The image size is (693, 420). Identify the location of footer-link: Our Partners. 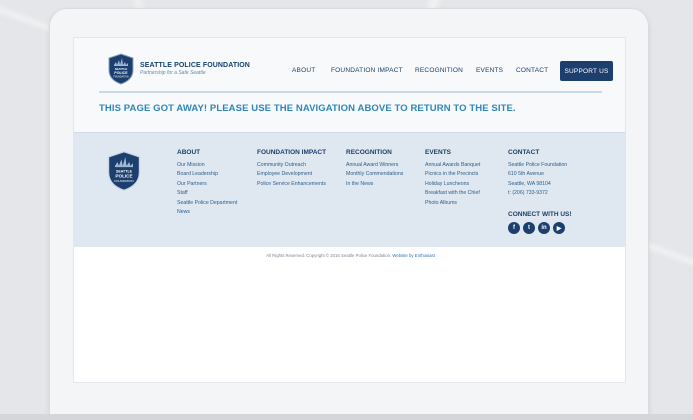
(207, 184).